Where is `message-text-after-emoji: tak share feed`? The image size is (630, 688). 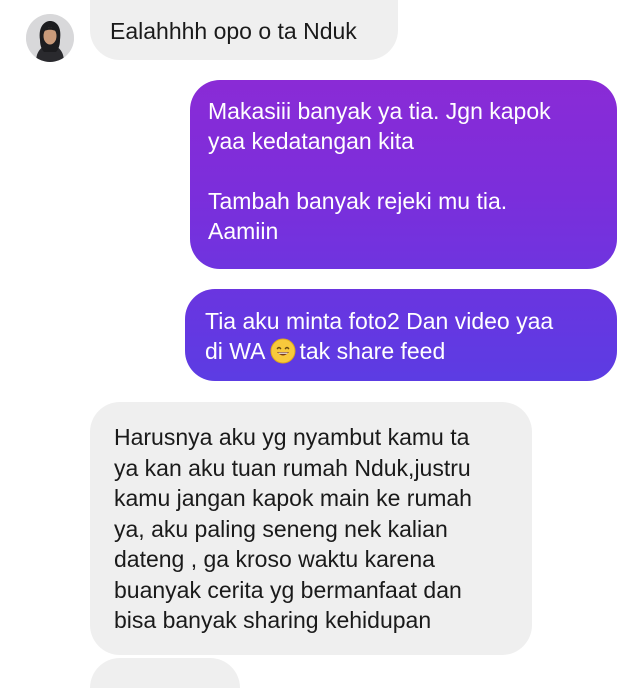
message-text-after-emoji: tak share feed is located at coordinates (372, 351).